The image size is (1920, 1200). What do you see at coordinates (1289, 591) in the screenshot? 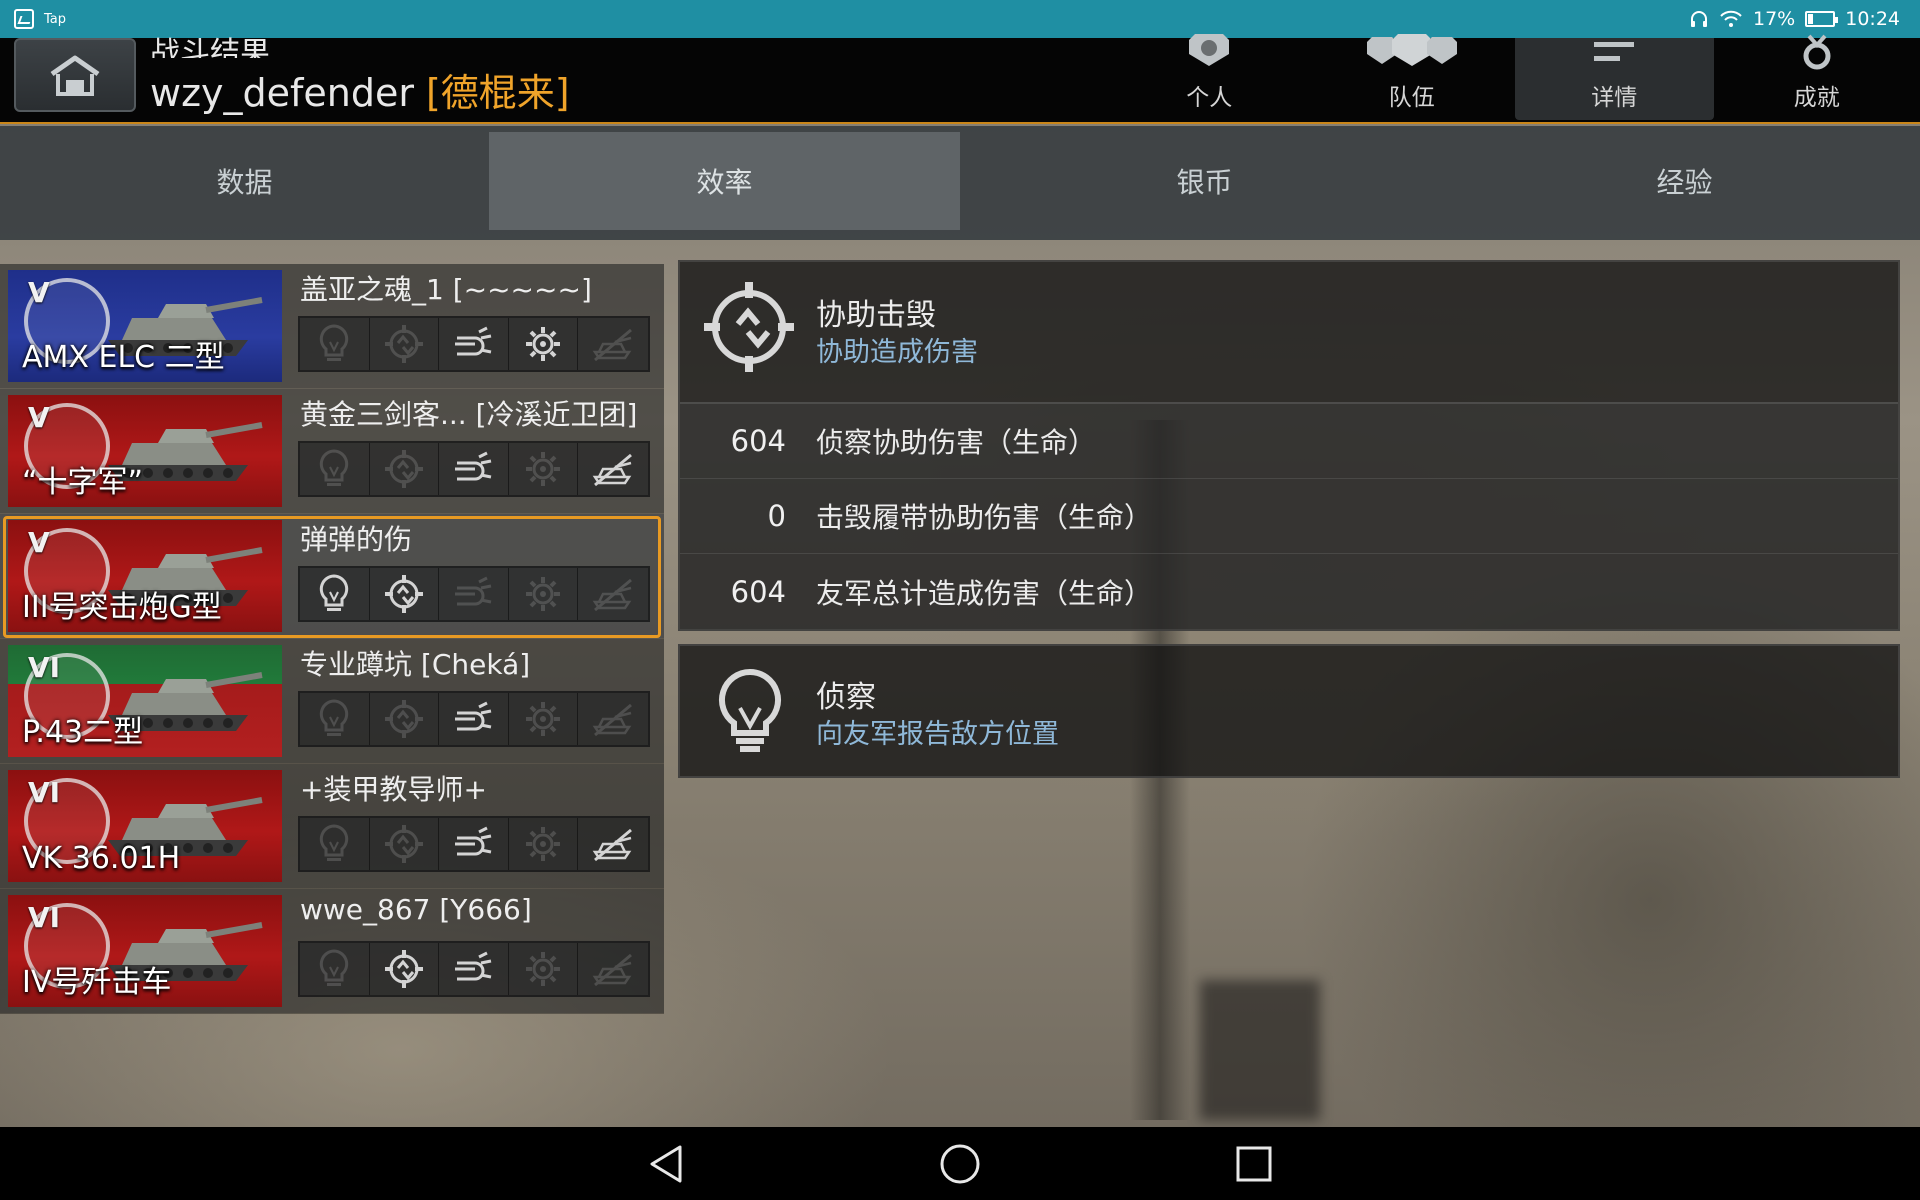
I see `stat-row-total-allied-damage: 604 友军总计造成伤害（生命）` at bounding box center [1289, 591].